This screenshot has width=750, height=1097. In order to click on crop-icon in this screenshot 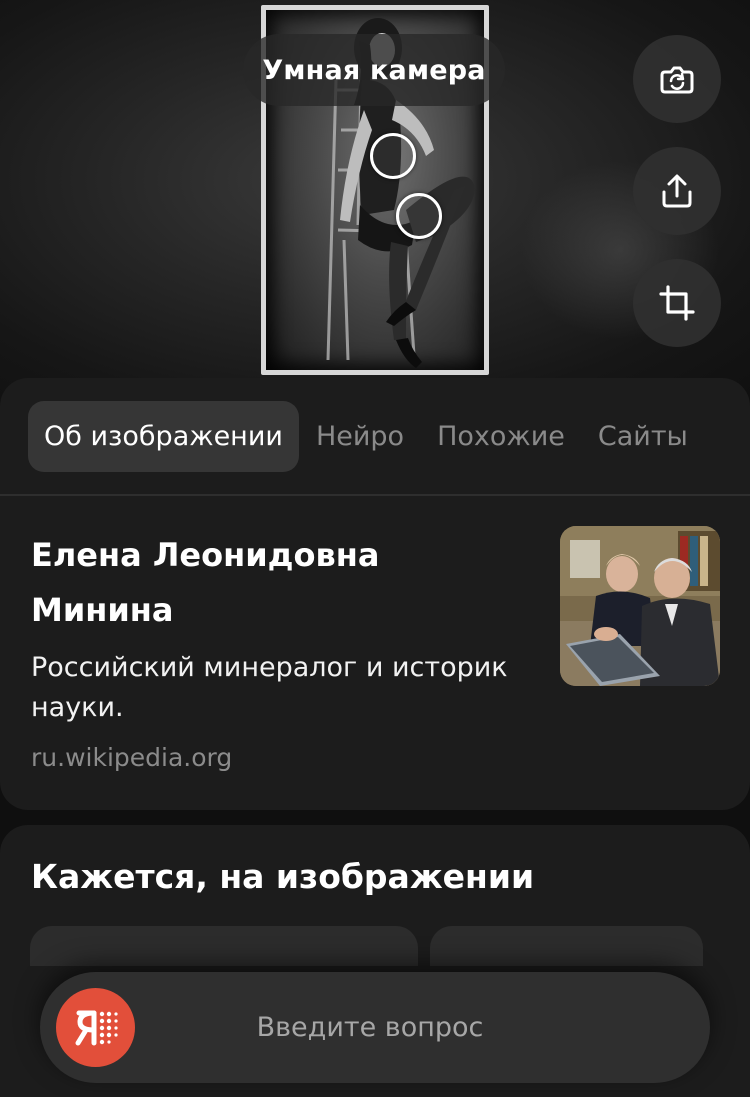, I will do `click(677, 303)`.